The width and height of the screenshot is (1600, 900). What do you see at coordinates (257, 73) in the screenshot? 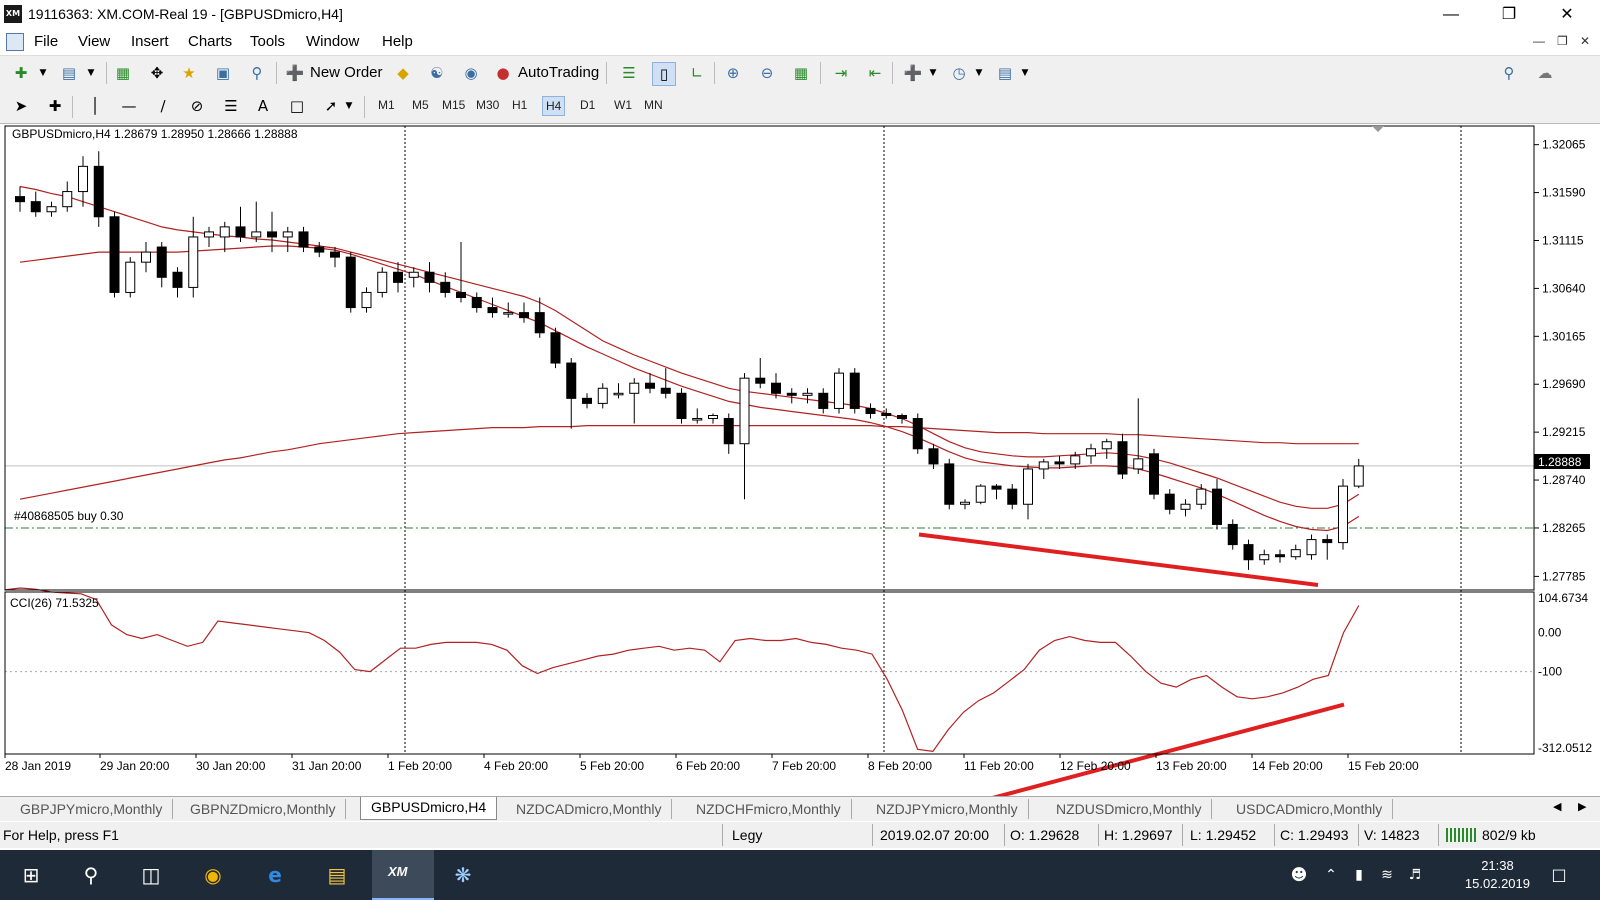
I see `strategy-tester-icon: ⚲` at bounding box center [257, 73].